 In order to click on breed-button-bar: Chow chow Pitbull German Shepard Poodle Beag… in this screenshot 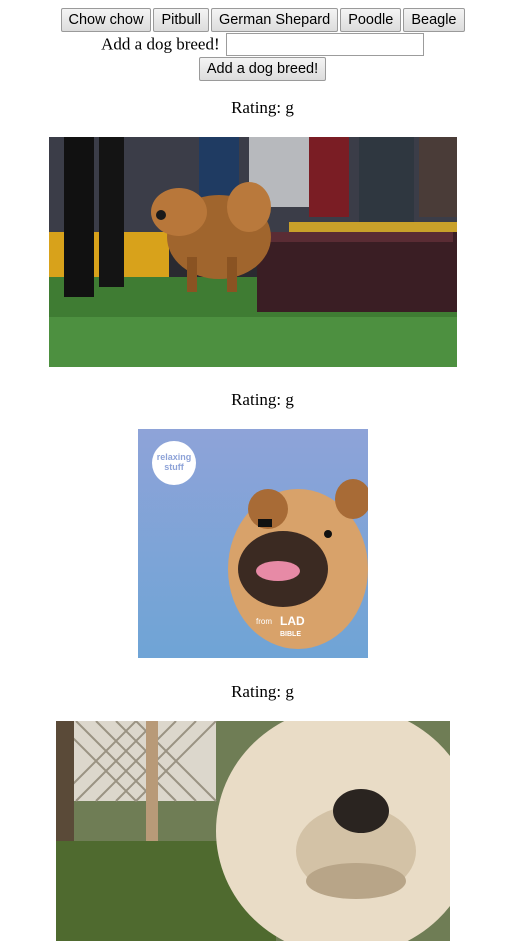, I will do `click(262, 20)`.